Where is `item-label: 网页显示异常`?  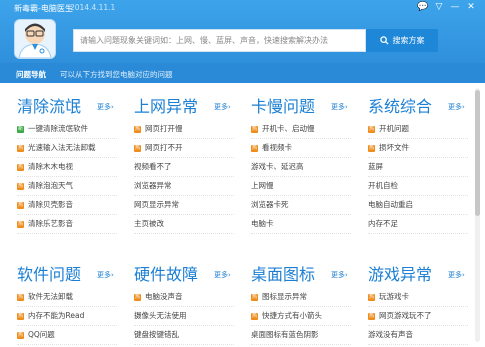 item-label: 网页显示异常 is located at coordinates (156, 204).